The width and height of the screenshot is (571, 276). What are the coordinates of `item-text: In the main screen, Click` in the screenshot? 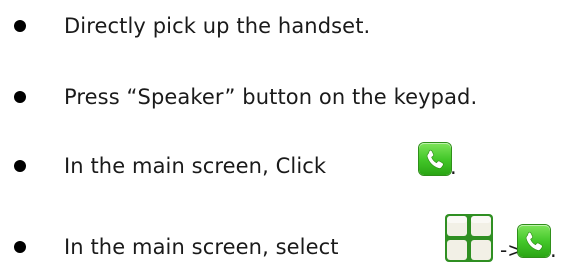 It's located at (195, 166).